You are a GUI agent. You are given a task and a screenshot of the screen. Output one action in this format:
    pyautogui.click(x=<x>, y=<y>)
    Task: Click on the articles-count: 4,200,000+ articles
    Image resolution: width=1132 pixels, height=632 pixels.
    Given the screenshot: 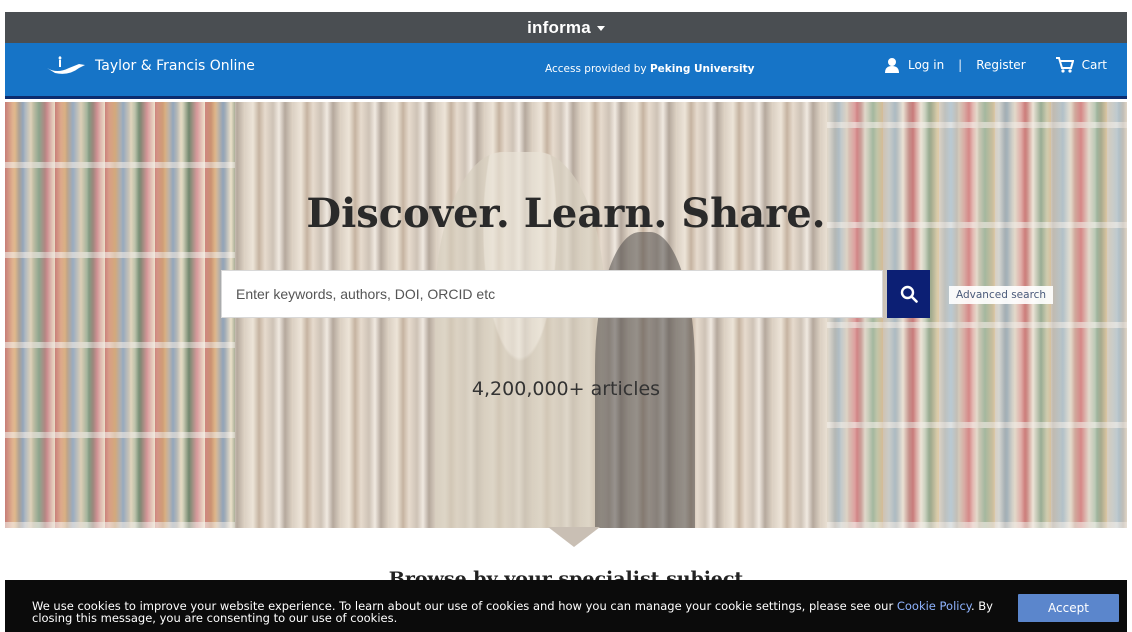 What is the action you would take?
    pyautogui.click(x=566, y=389)
    